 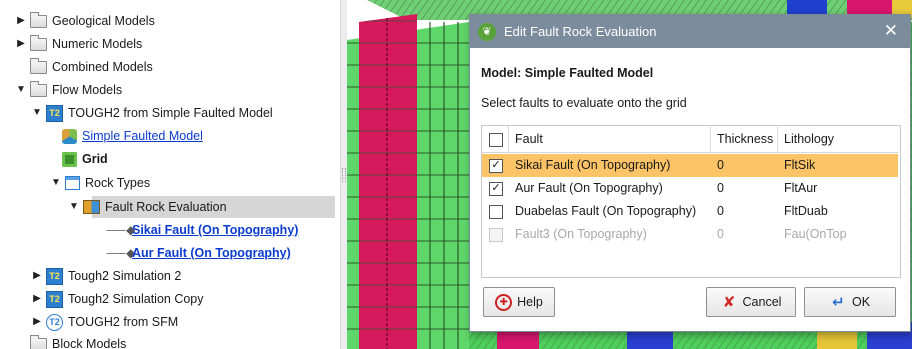 I want to click on table-row: Duabelas Fault (On Topography) 0 FltDuab, so click(x=690, y=211).